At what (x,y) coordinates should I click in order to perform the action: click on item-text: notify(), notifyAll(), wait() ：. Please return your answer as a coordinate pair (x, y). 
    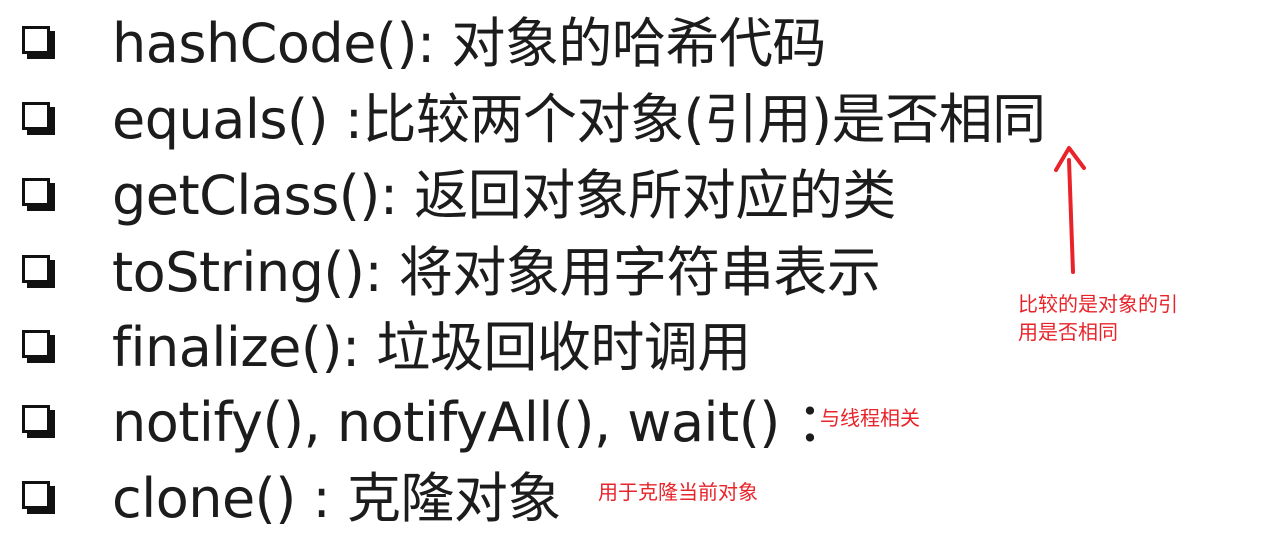
    Looking at the image, I should click on (481, 422).